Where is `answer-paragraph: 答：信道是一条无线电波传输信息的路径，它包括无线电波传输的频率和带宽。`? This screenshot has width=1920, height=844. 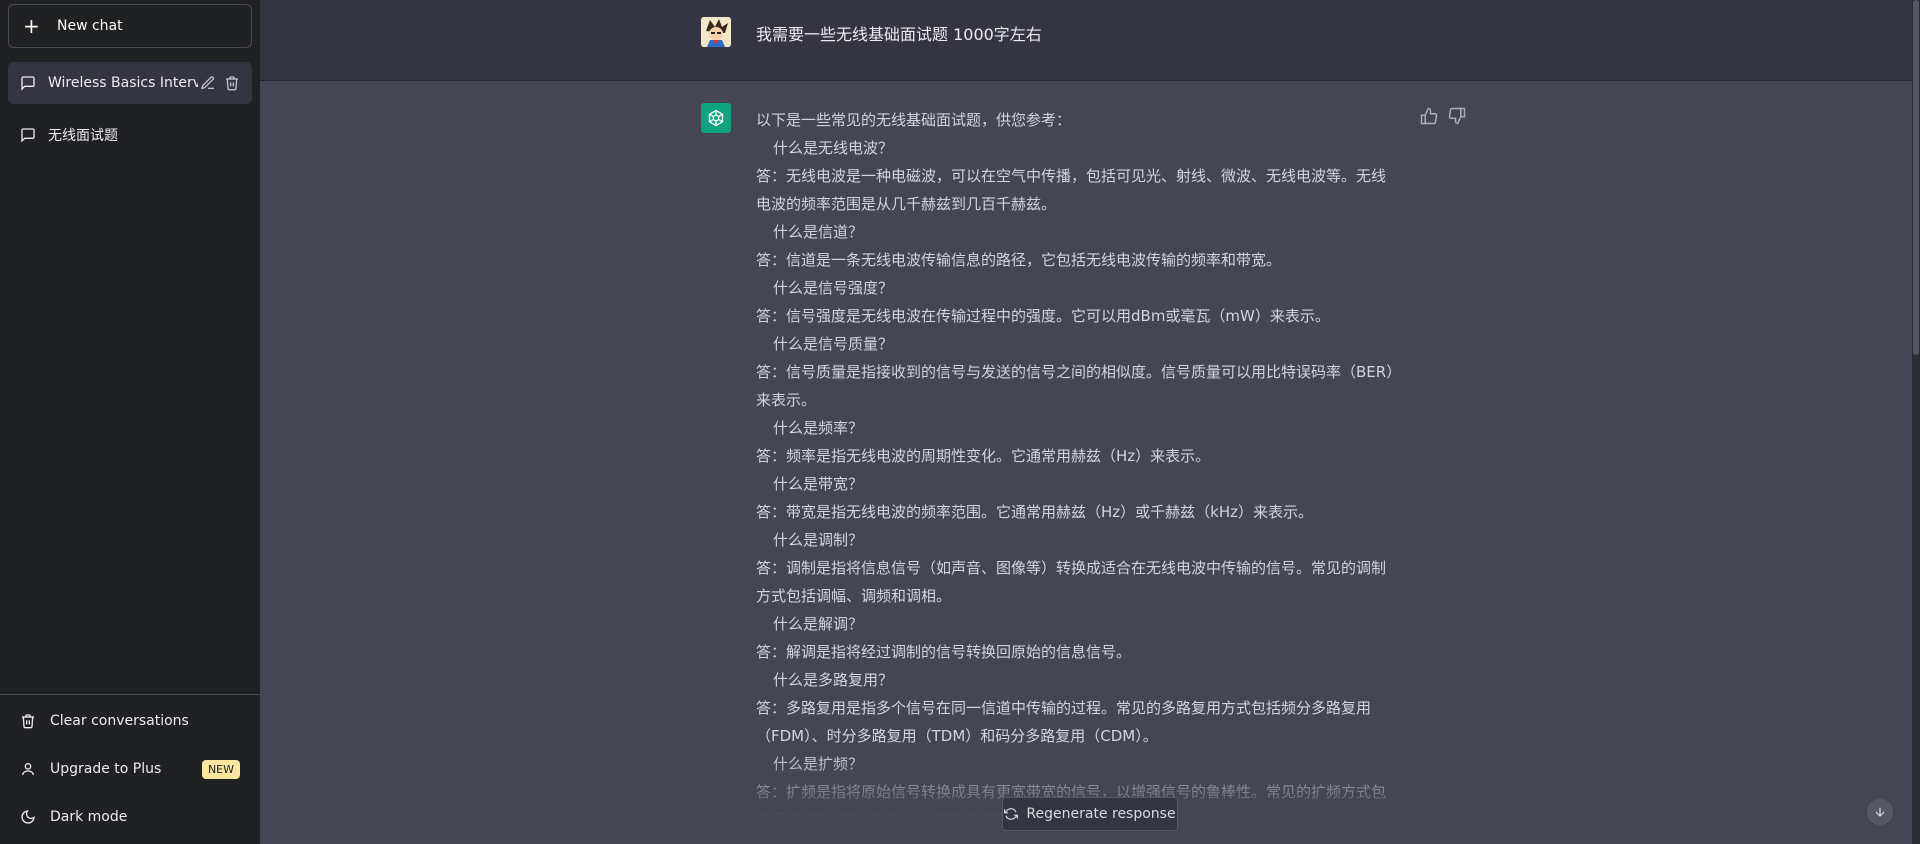 answer-paragraph: 答：信道是一条无线电波传输信息的路径，它包括无线电波传输的频率和带宽。 is located at coordinates (1019, 260).